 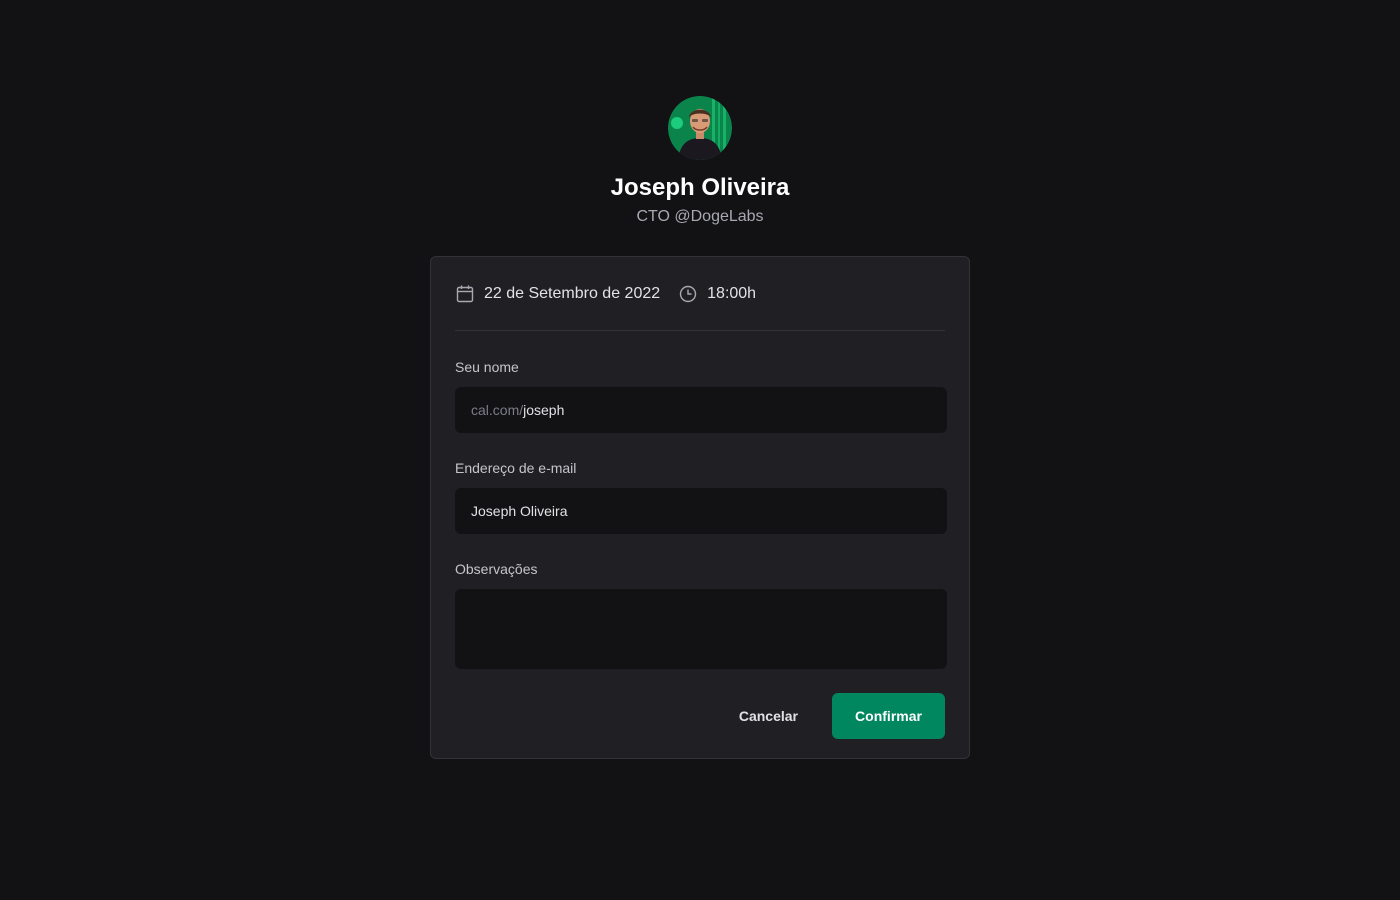 What do you see at coordinates (888, 716) in the screenshot?
I see `confirm-button: Confirmar` at bounding box center [888, 716].